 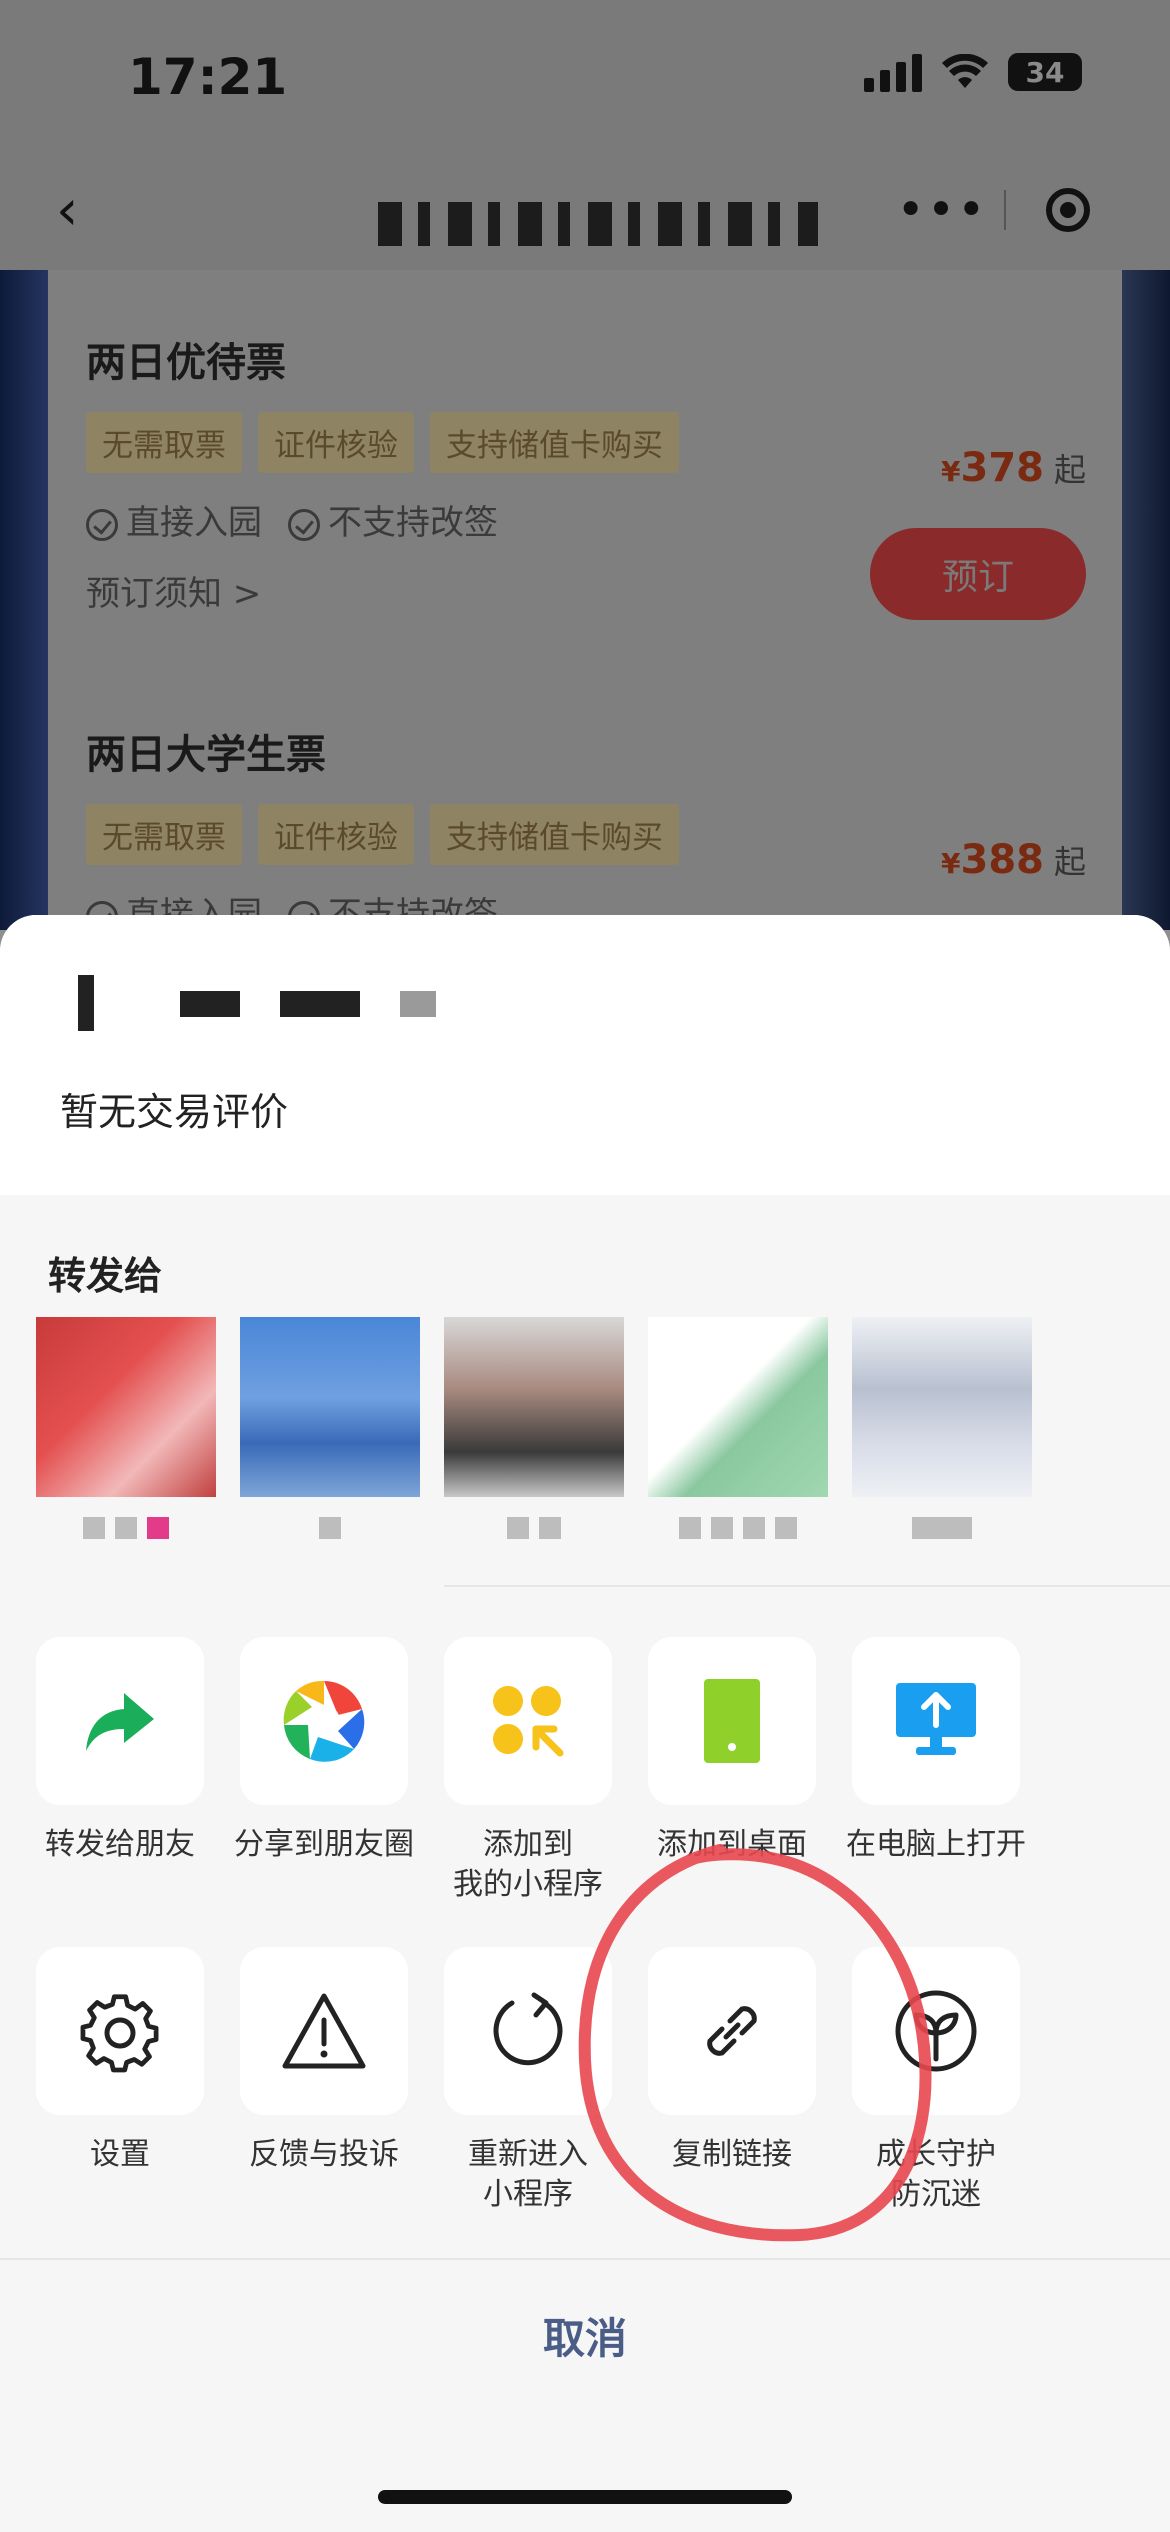 What do you see at coordinates (120, 2081) in the screenshot?
I see `settings-button: 设置` at bounding box center [120, 2081].